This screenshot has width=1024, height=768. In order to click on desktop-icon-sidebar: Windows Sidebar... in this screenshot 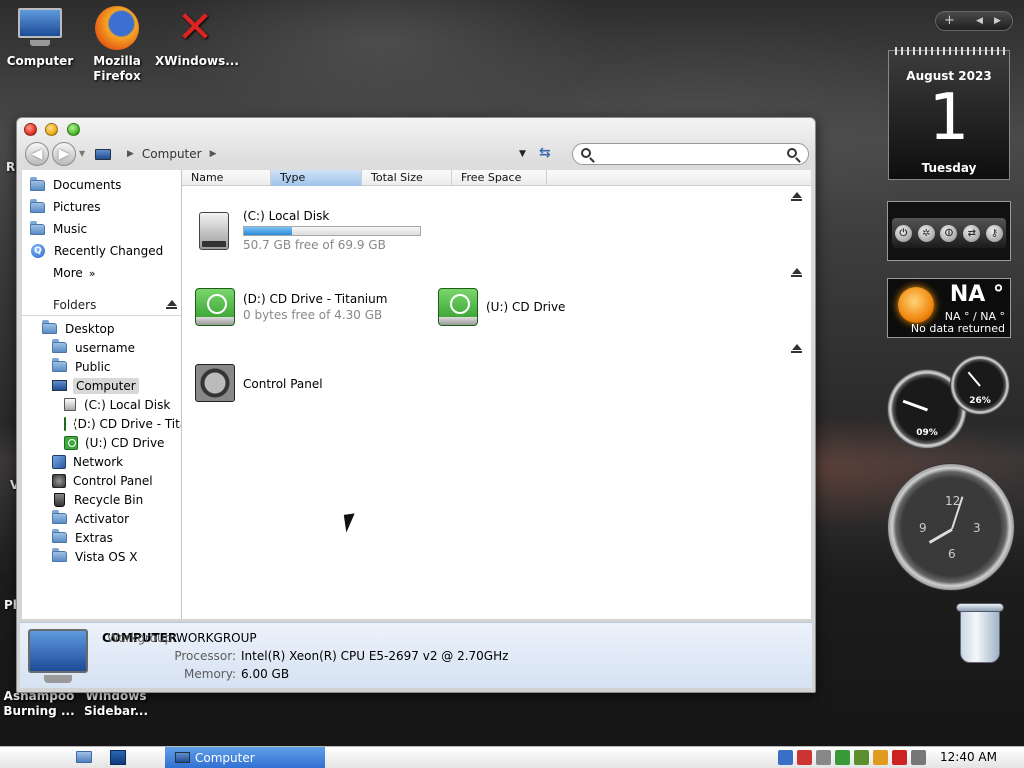, I will do `click(116, 704)`.